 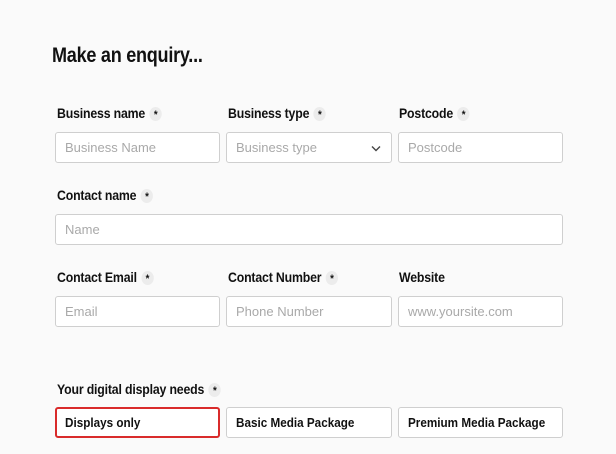 I want to click on contact-email-label: Contact Email *, so click(x=105, y=277).